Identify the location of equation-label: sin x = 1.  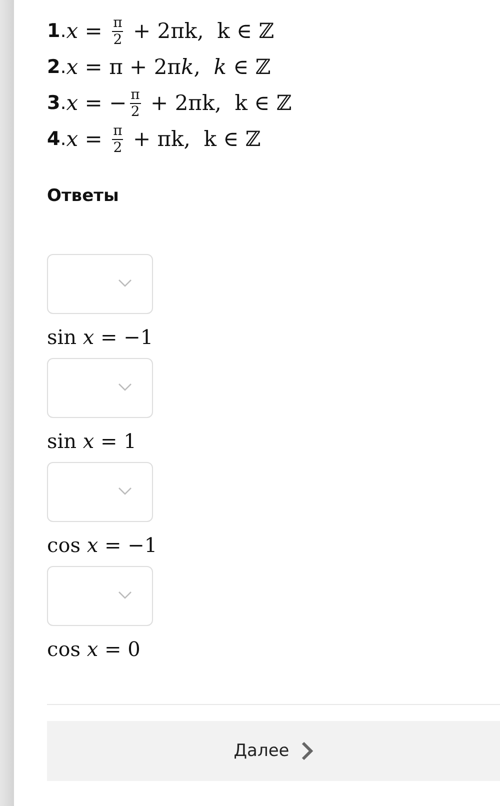
(92, 441).